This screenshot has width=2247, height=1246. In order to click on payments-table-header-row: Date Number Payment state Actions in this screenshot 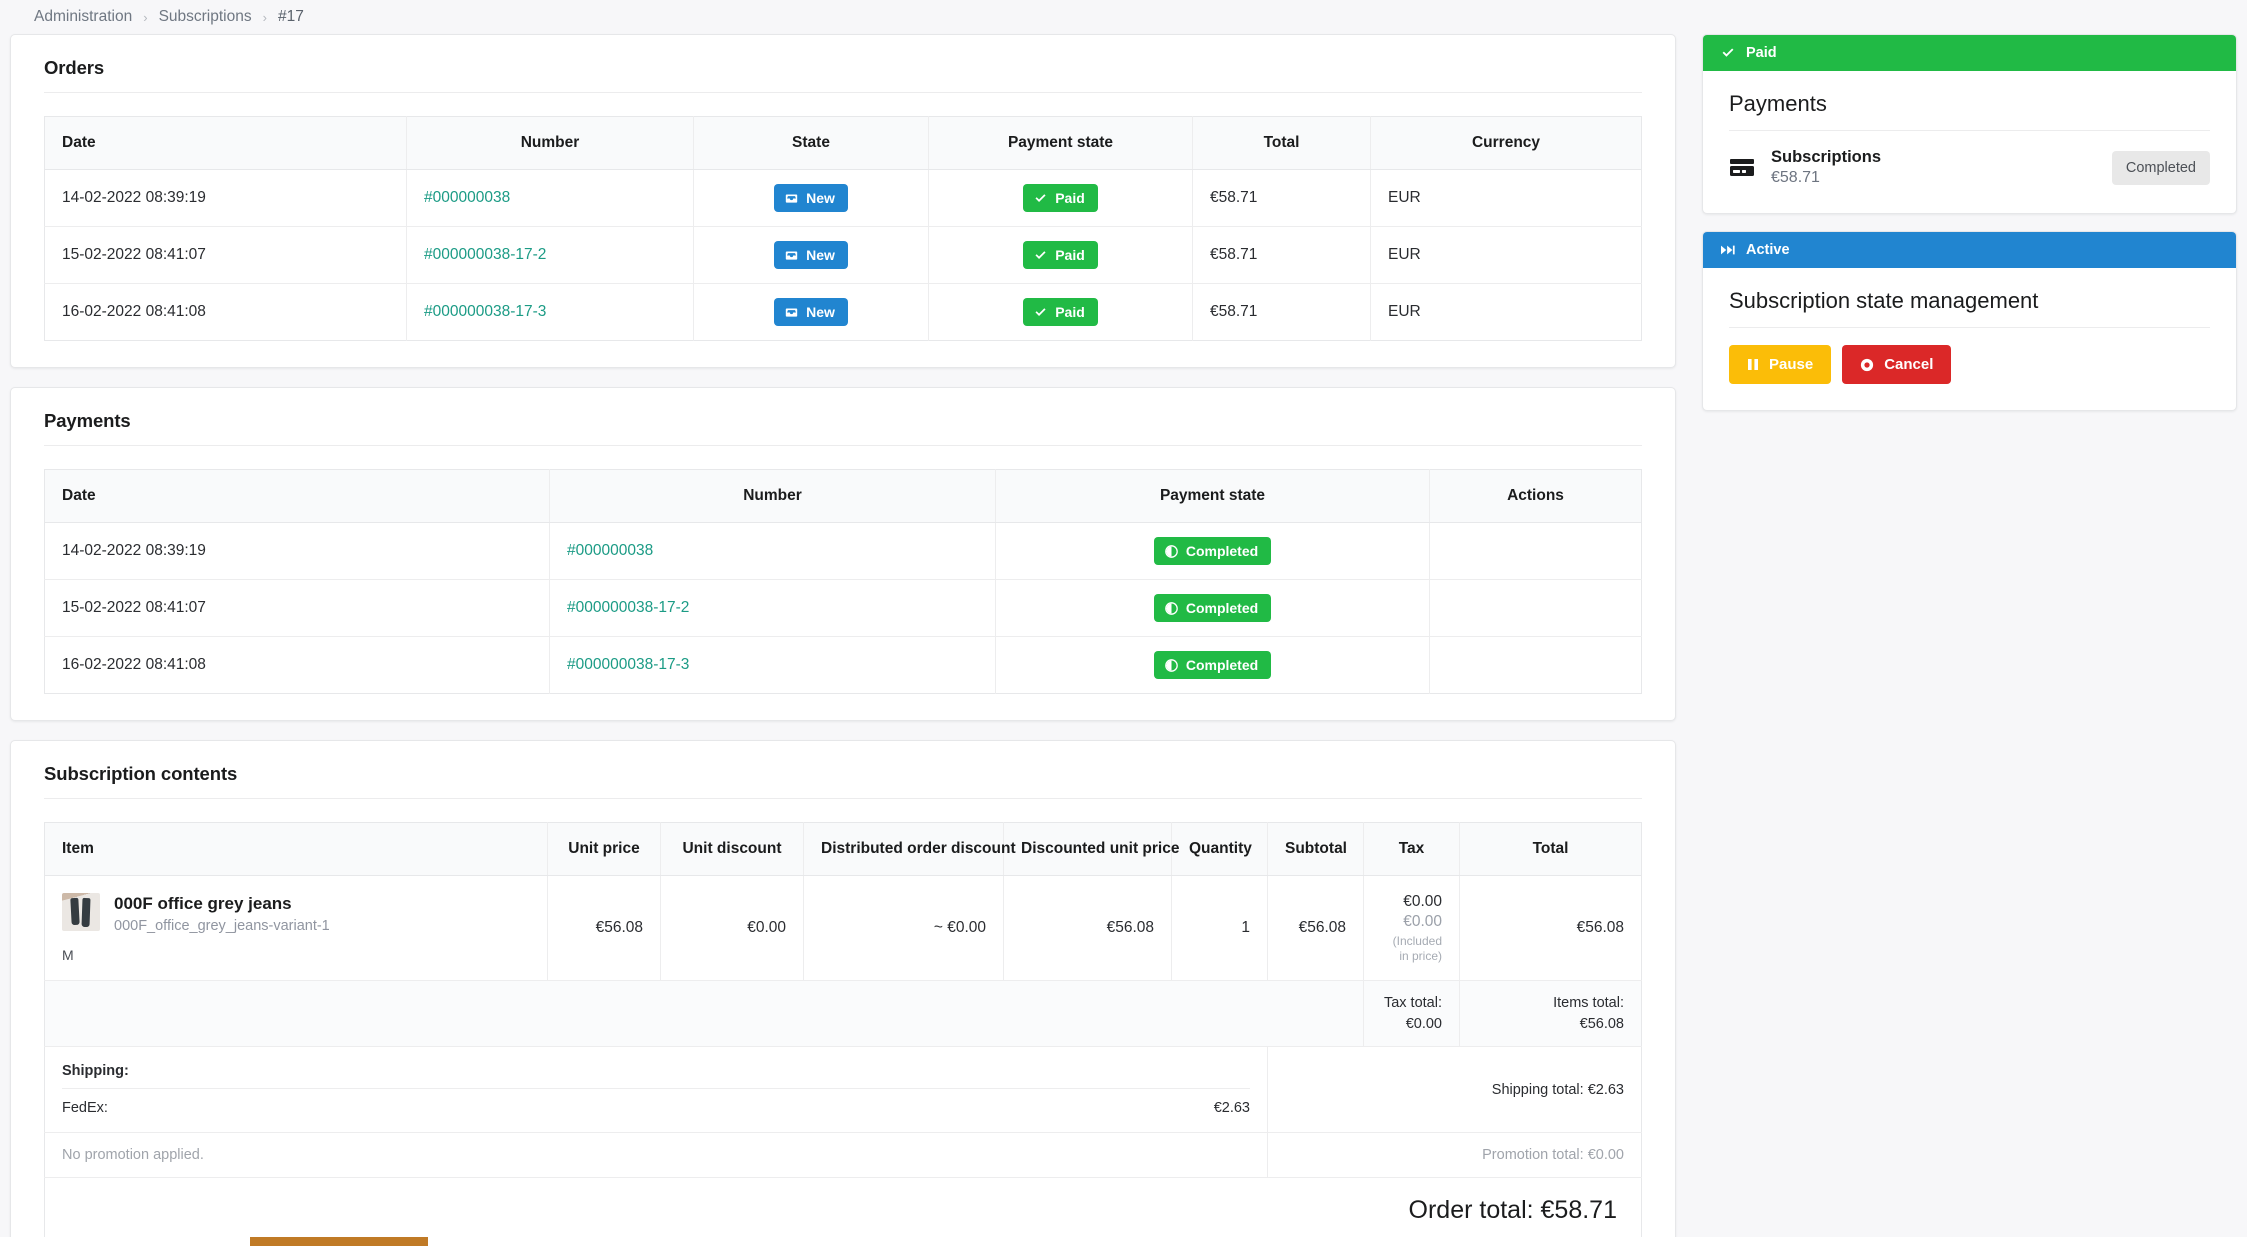, I will do `click(843, 496)`.